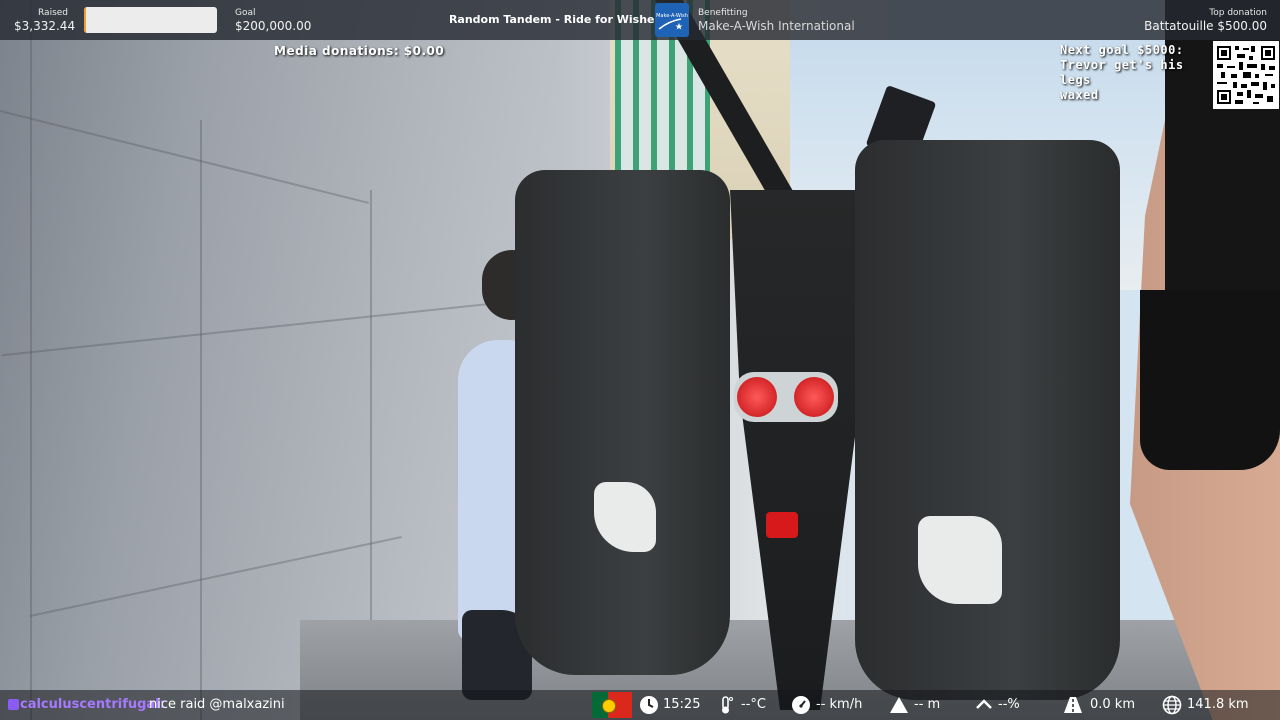 The image size is (1280, 720). I want to click on chevron-up-icon, so click(984, 704).